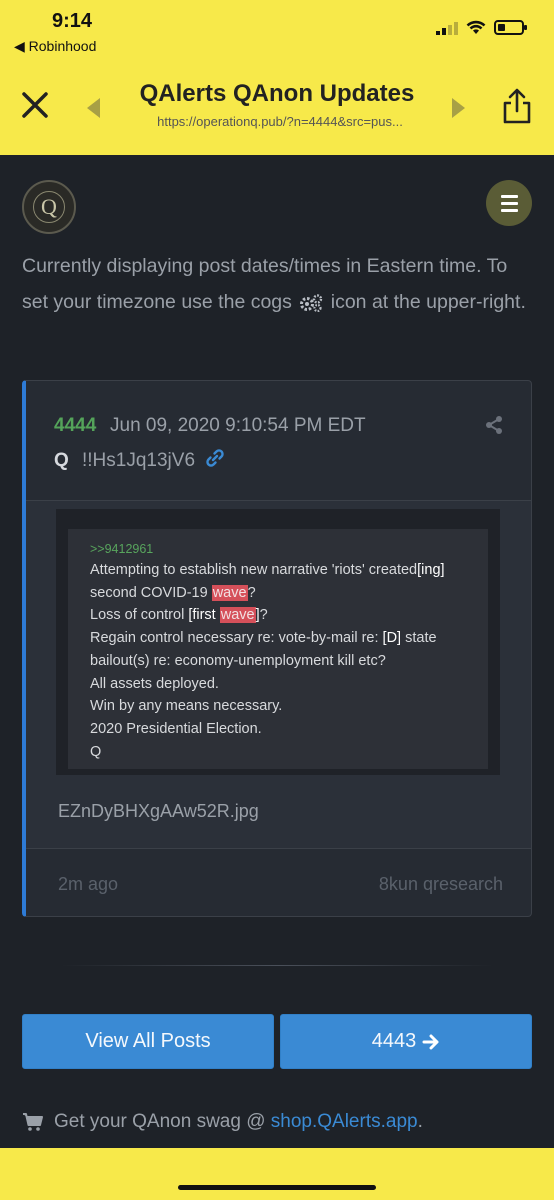  What do you see at coordinates (55, 46) in the screenshot?
I see `back-to-app-link: ◀ Robinhood` at bounding box center [55, 46].